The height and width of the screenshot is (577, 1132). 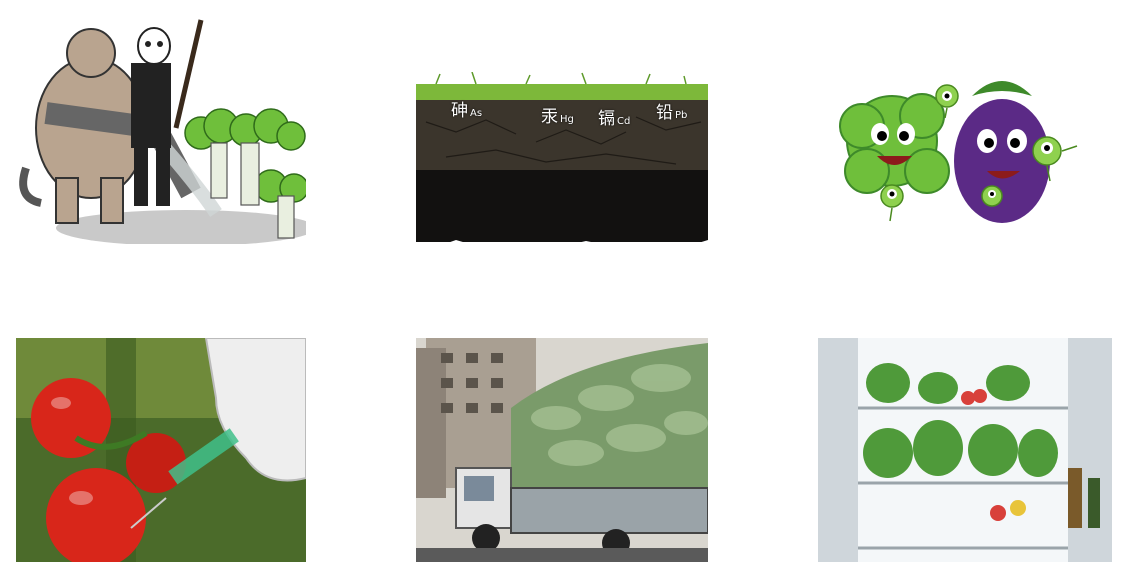 What do you see at coordinates (467, 111) in the screenshot?
I see `metal-label-arsenic: 砷 As` at bounding box center [467, 111].